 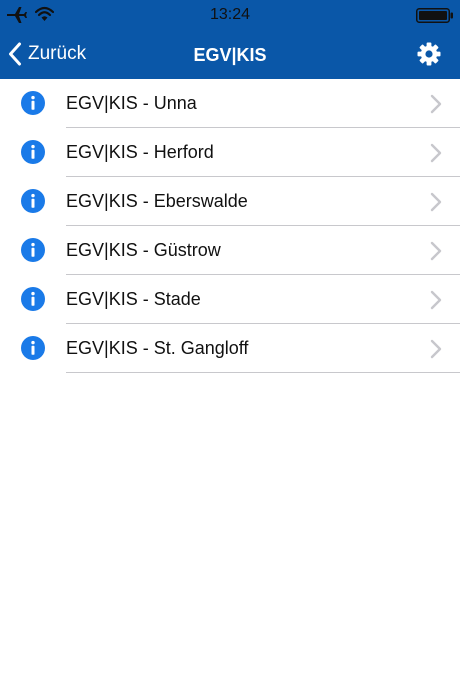 I want to click on list-item-label: EGV|KIS - St. Gangloff, so click(x=157, y=348).